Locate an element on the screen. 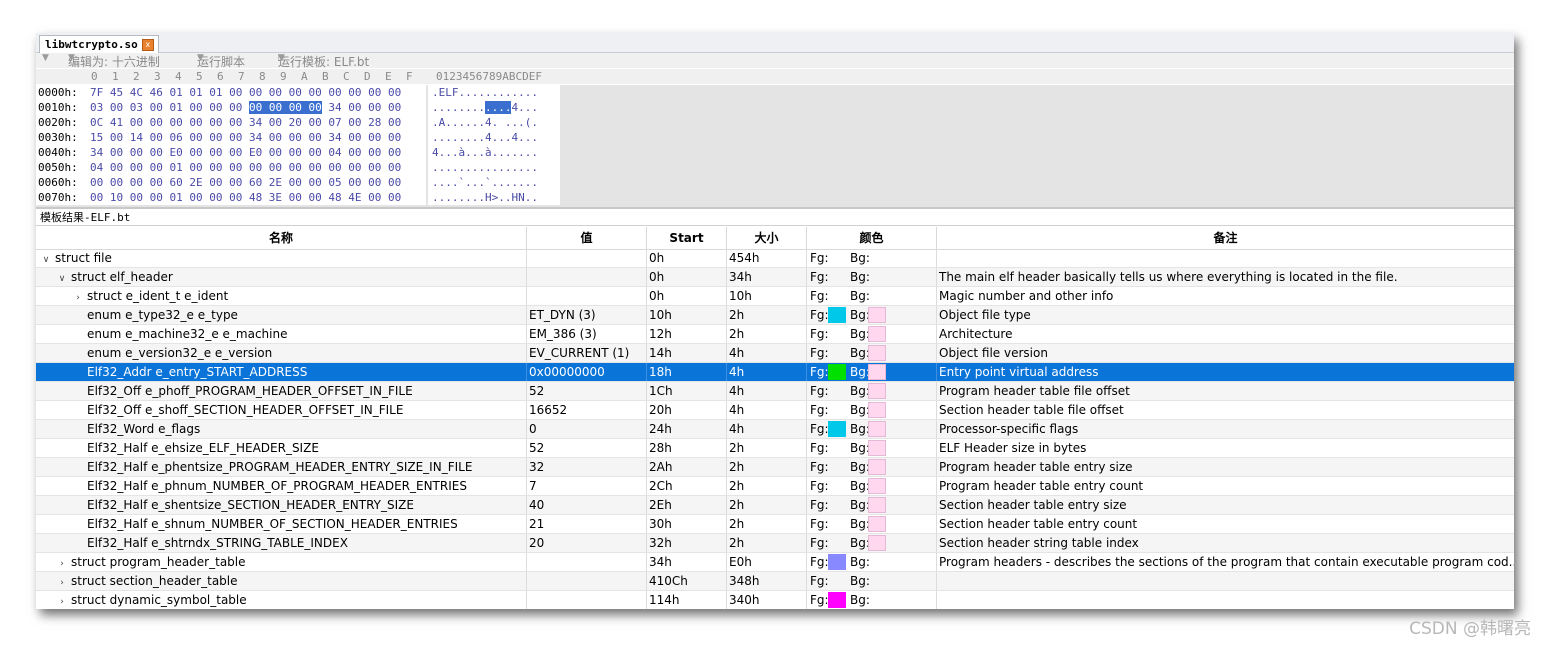  collapse-icon: ▼ is located at coordinates (45, 58).